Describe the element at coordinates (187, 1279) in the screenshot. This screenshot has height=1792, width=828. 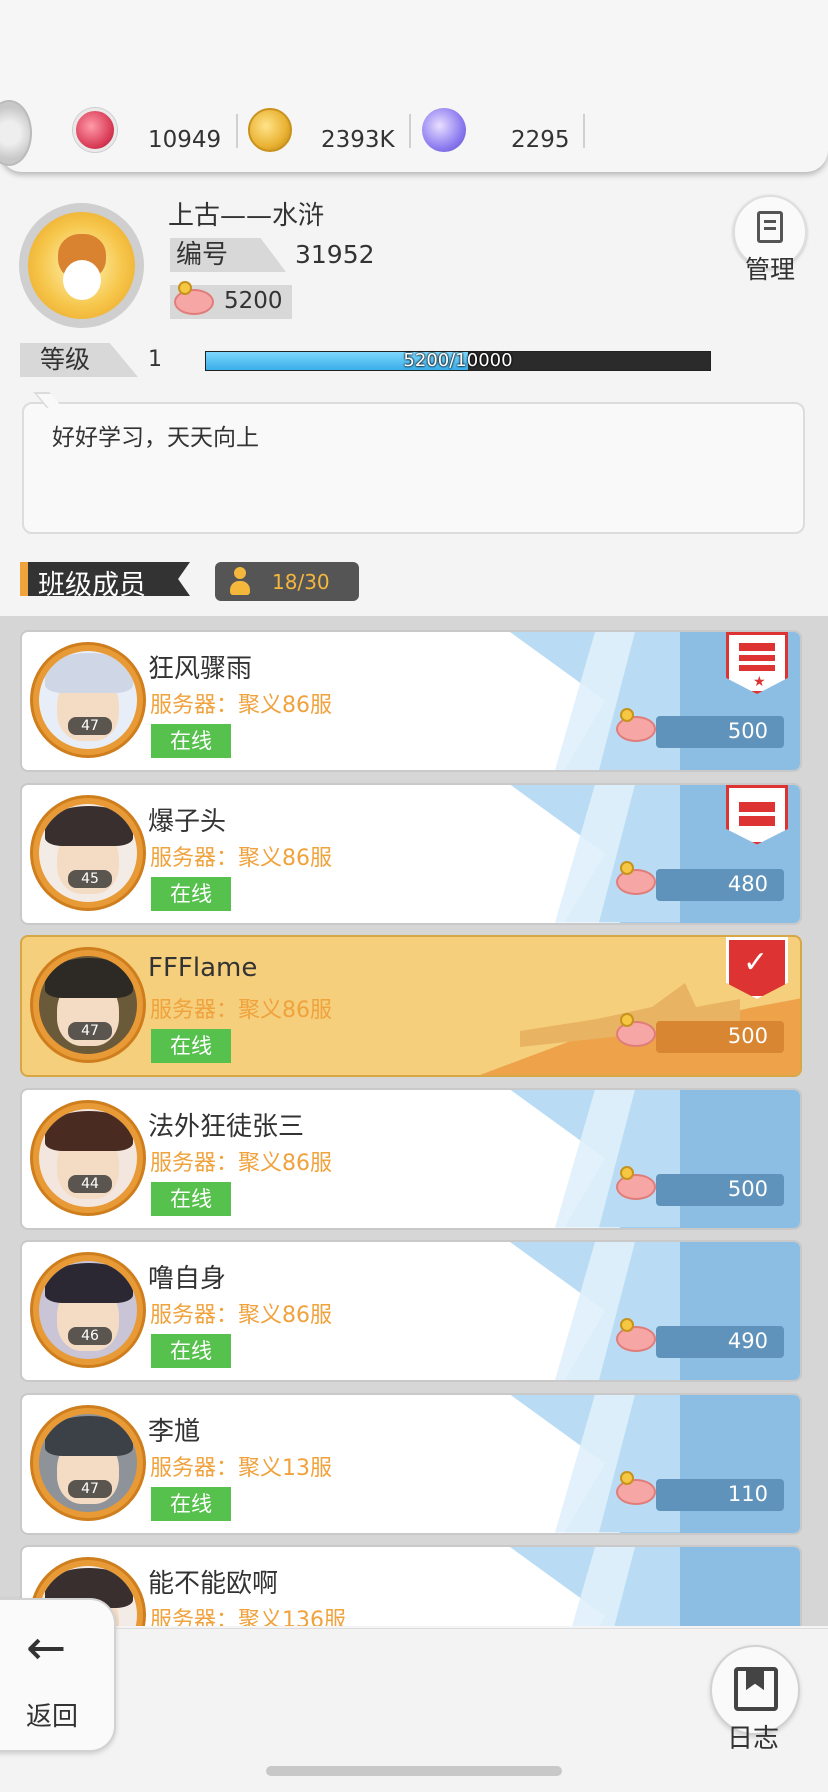
I see `member-name: 噜自身` at that location.